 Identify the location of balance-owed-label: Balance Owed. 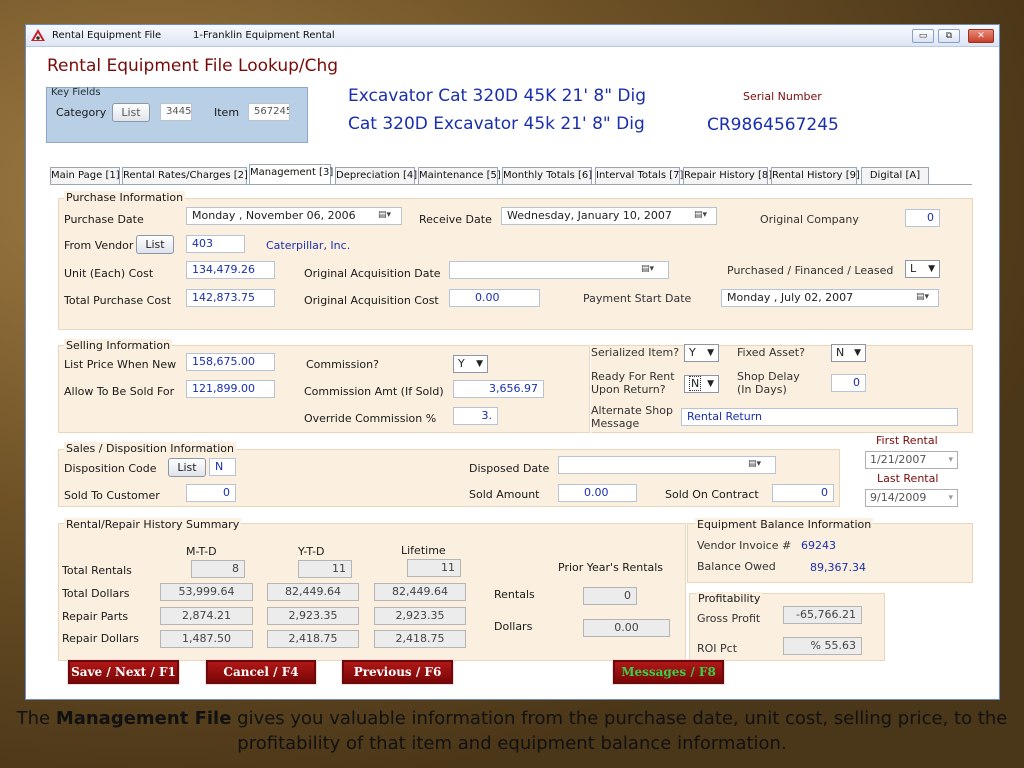
(736, 566).